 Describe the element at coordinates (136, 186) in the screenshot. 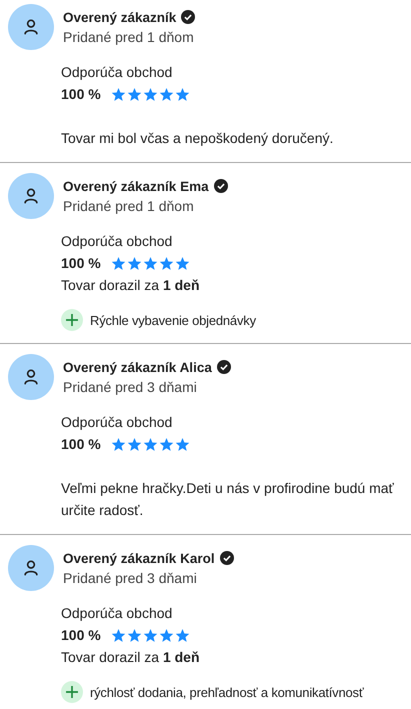

I see `reviewer-name: Overený zákazník Ema` at that location.